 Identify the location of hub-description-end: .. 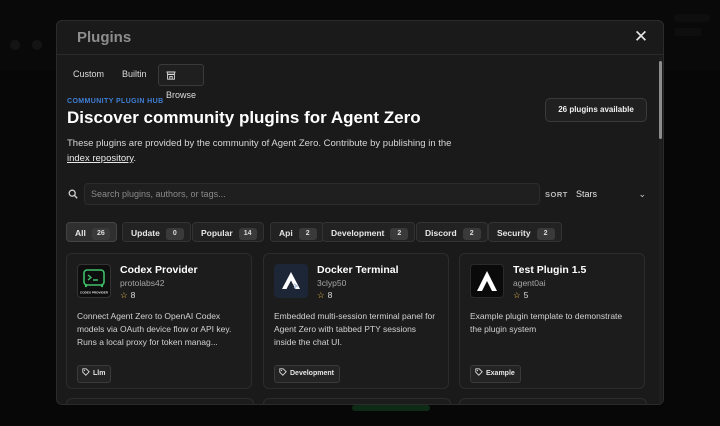
(134, 158).